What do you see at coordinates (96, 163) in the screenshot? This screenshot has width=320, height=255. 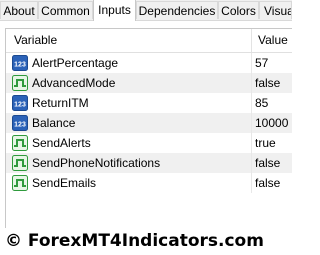 I see `variable-name: SendPhoneNotifications` at bounding box center [96, 163].